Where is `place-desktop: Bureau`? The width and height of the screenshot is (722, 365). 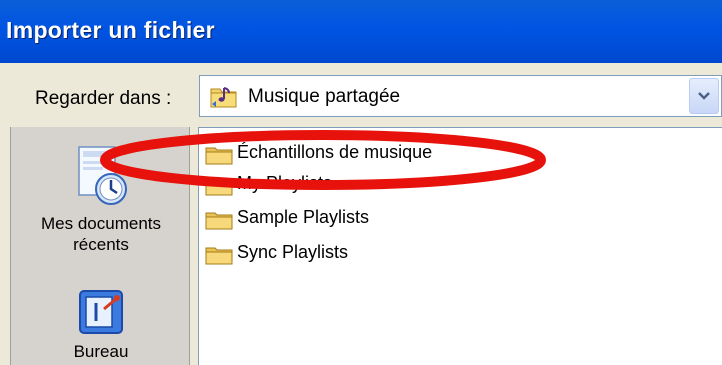
place-desktop: Bureau is located at coordinates (101, 324).